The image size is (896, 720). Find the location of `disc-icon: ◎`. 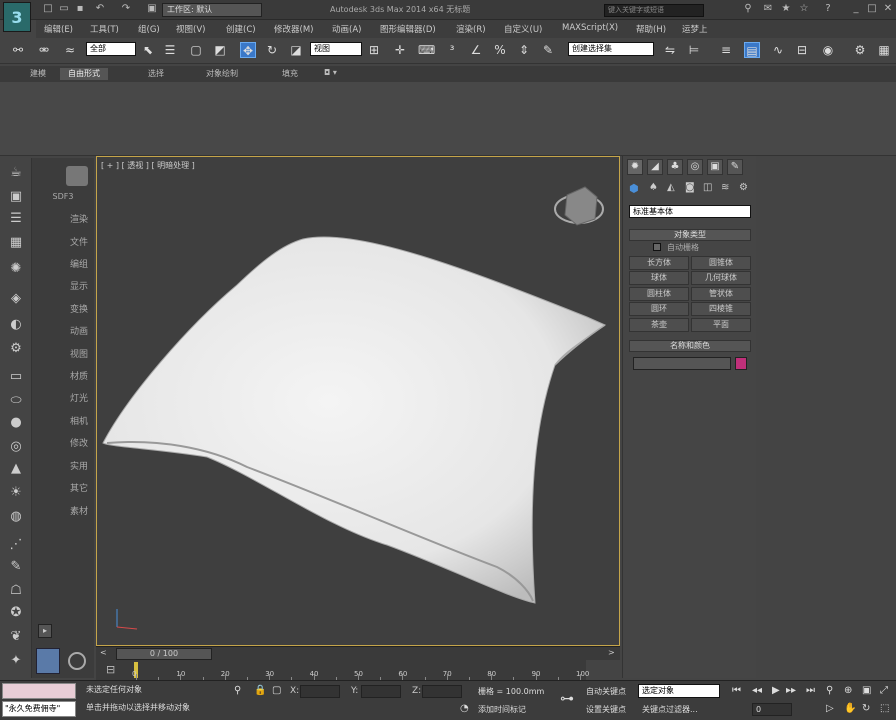

disc-icon: ◎ is located at coordinates (16, 447).